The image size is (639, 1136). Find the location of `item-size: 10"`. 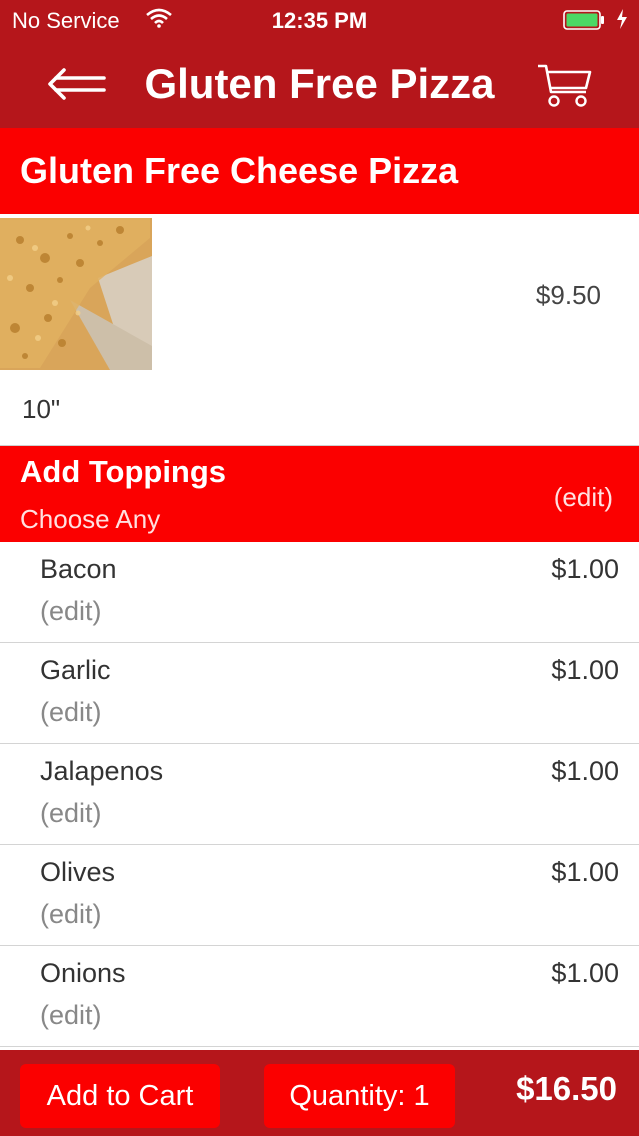

item-size: 10" is located at coordinates (41, 409).